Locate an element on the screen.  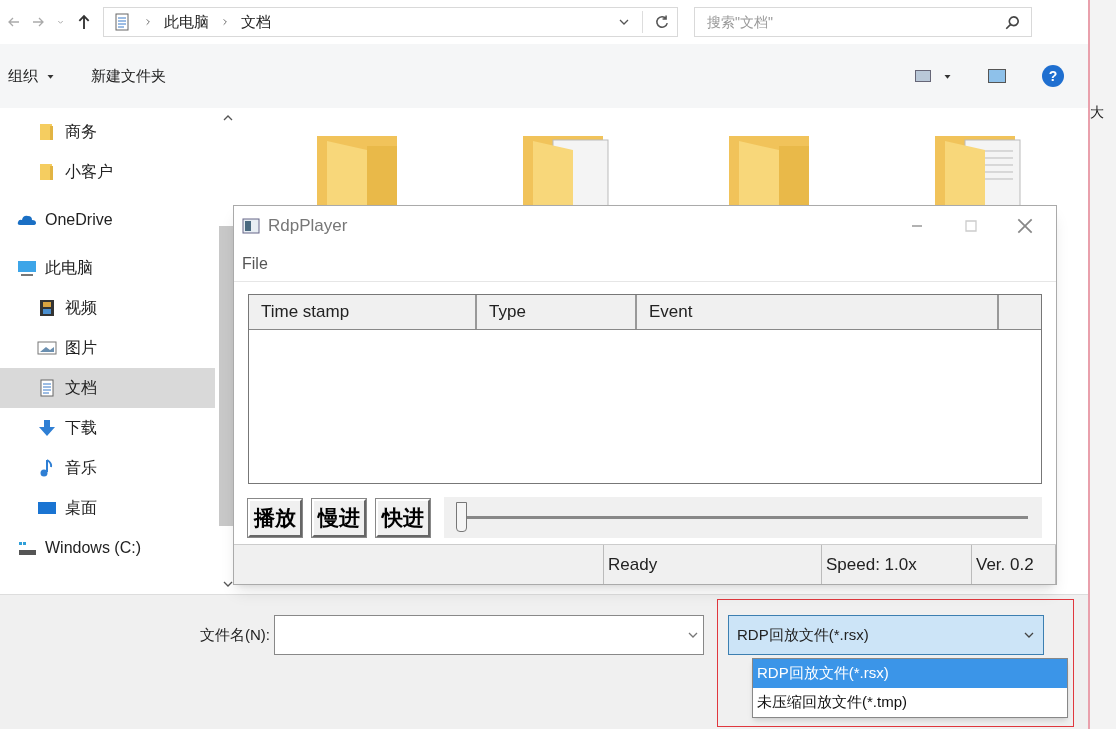
address-bar: 此电脑 文档 is located at coordinates (390, 22).